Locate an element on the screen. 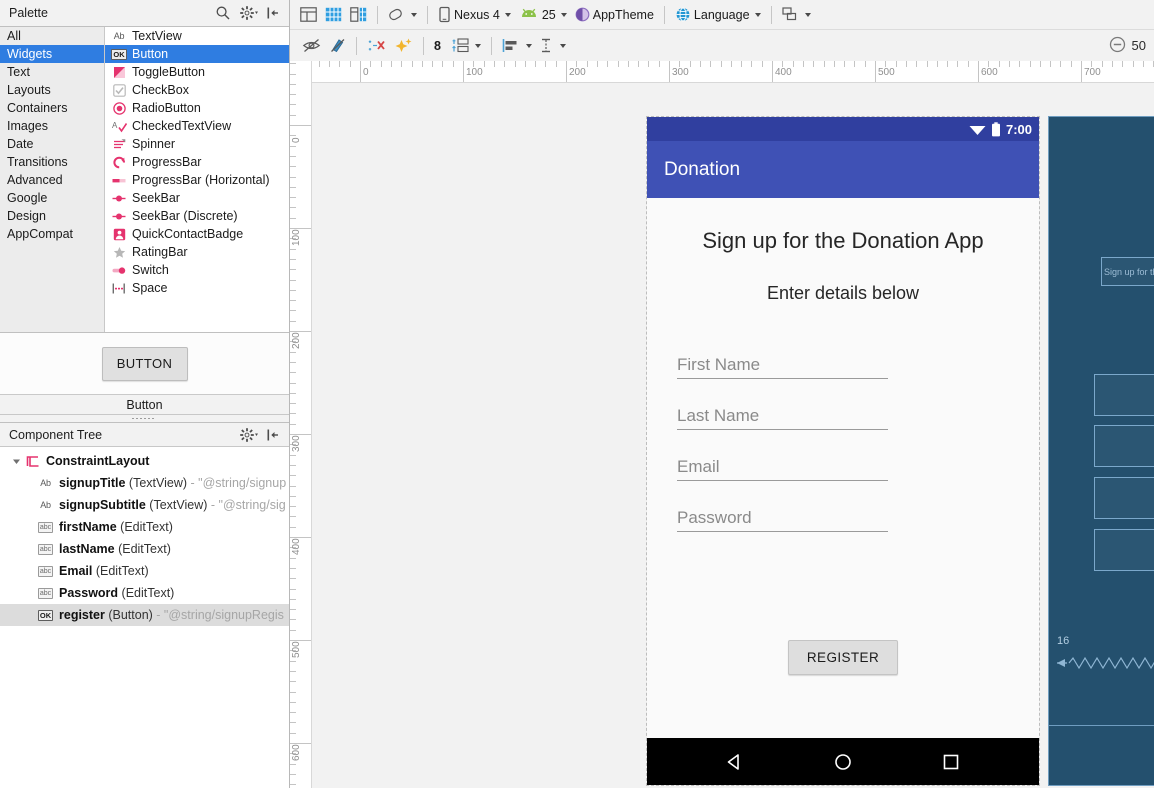  editor-toolbar-top: Nexus 4 25 AppTheme Language is located at coordinates (722, 15).